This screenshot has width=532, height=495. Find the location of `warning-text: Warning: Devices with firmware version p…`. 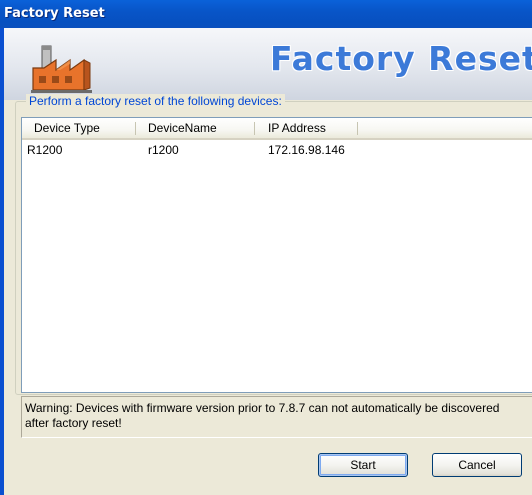

warning-text: Warning: Devices with firmware version p… is located at coordinates (262, 415).